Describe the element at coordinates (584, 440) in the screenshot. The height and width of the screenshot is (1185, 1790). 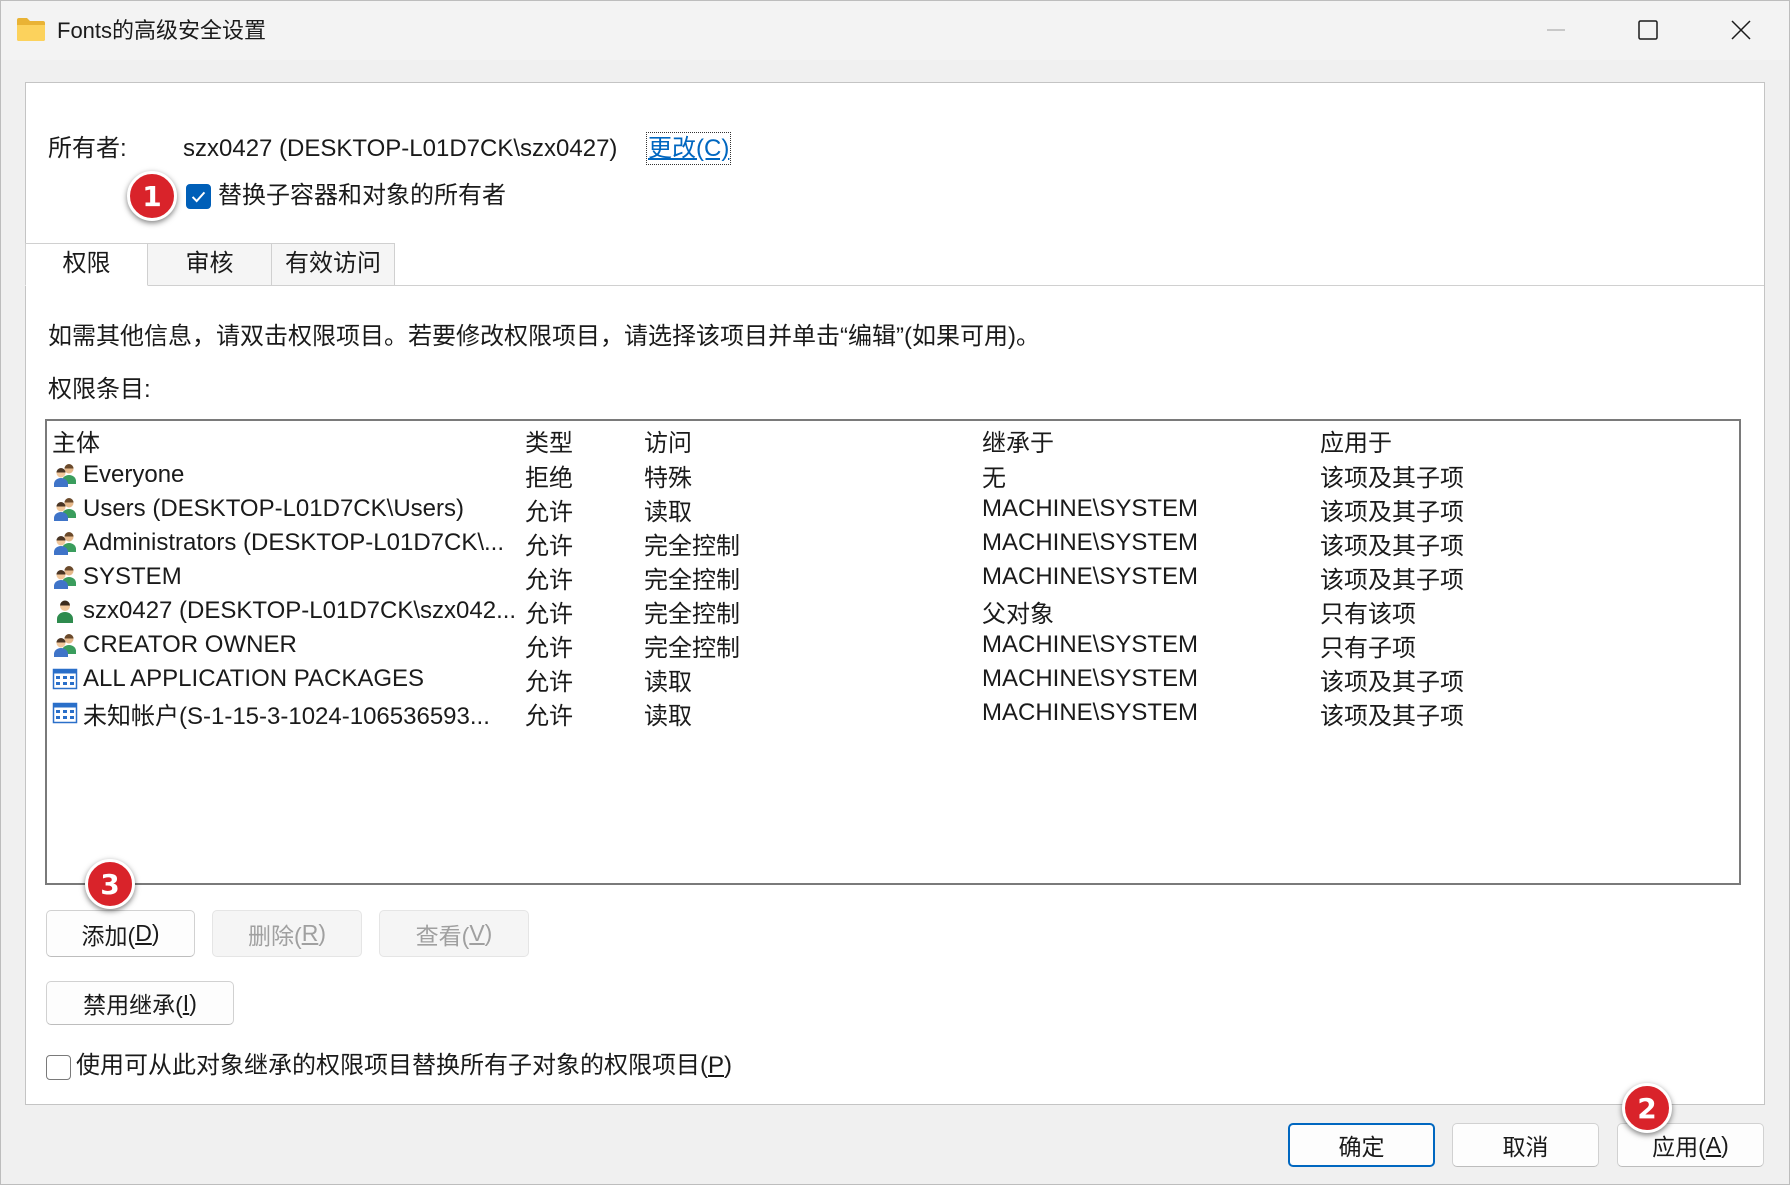
I see `column-header-type: 类型` at that location.